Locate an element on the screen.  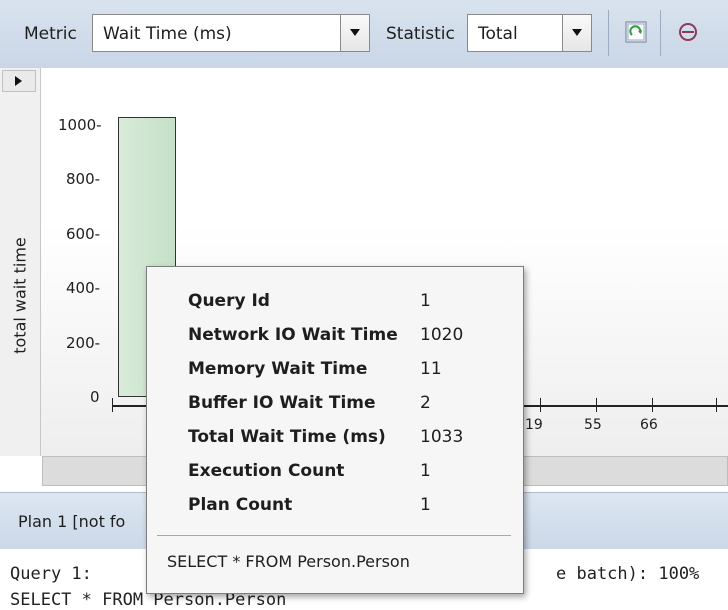
query-line-start: Query 1: is located at coordinates (51, 574).